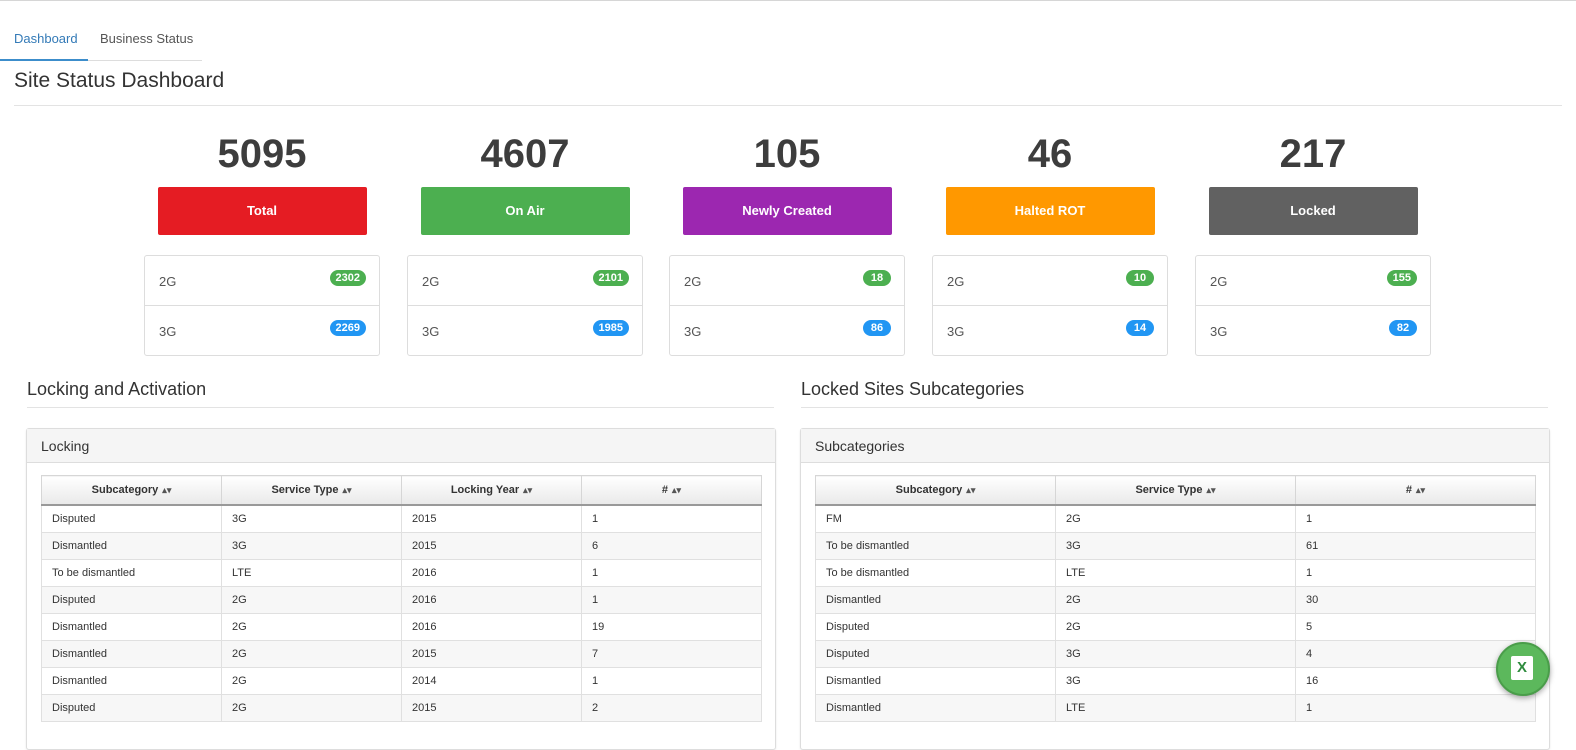  I want to click on stat-breakdown-list: 2G 155 3G 82, so click(1313, 305).